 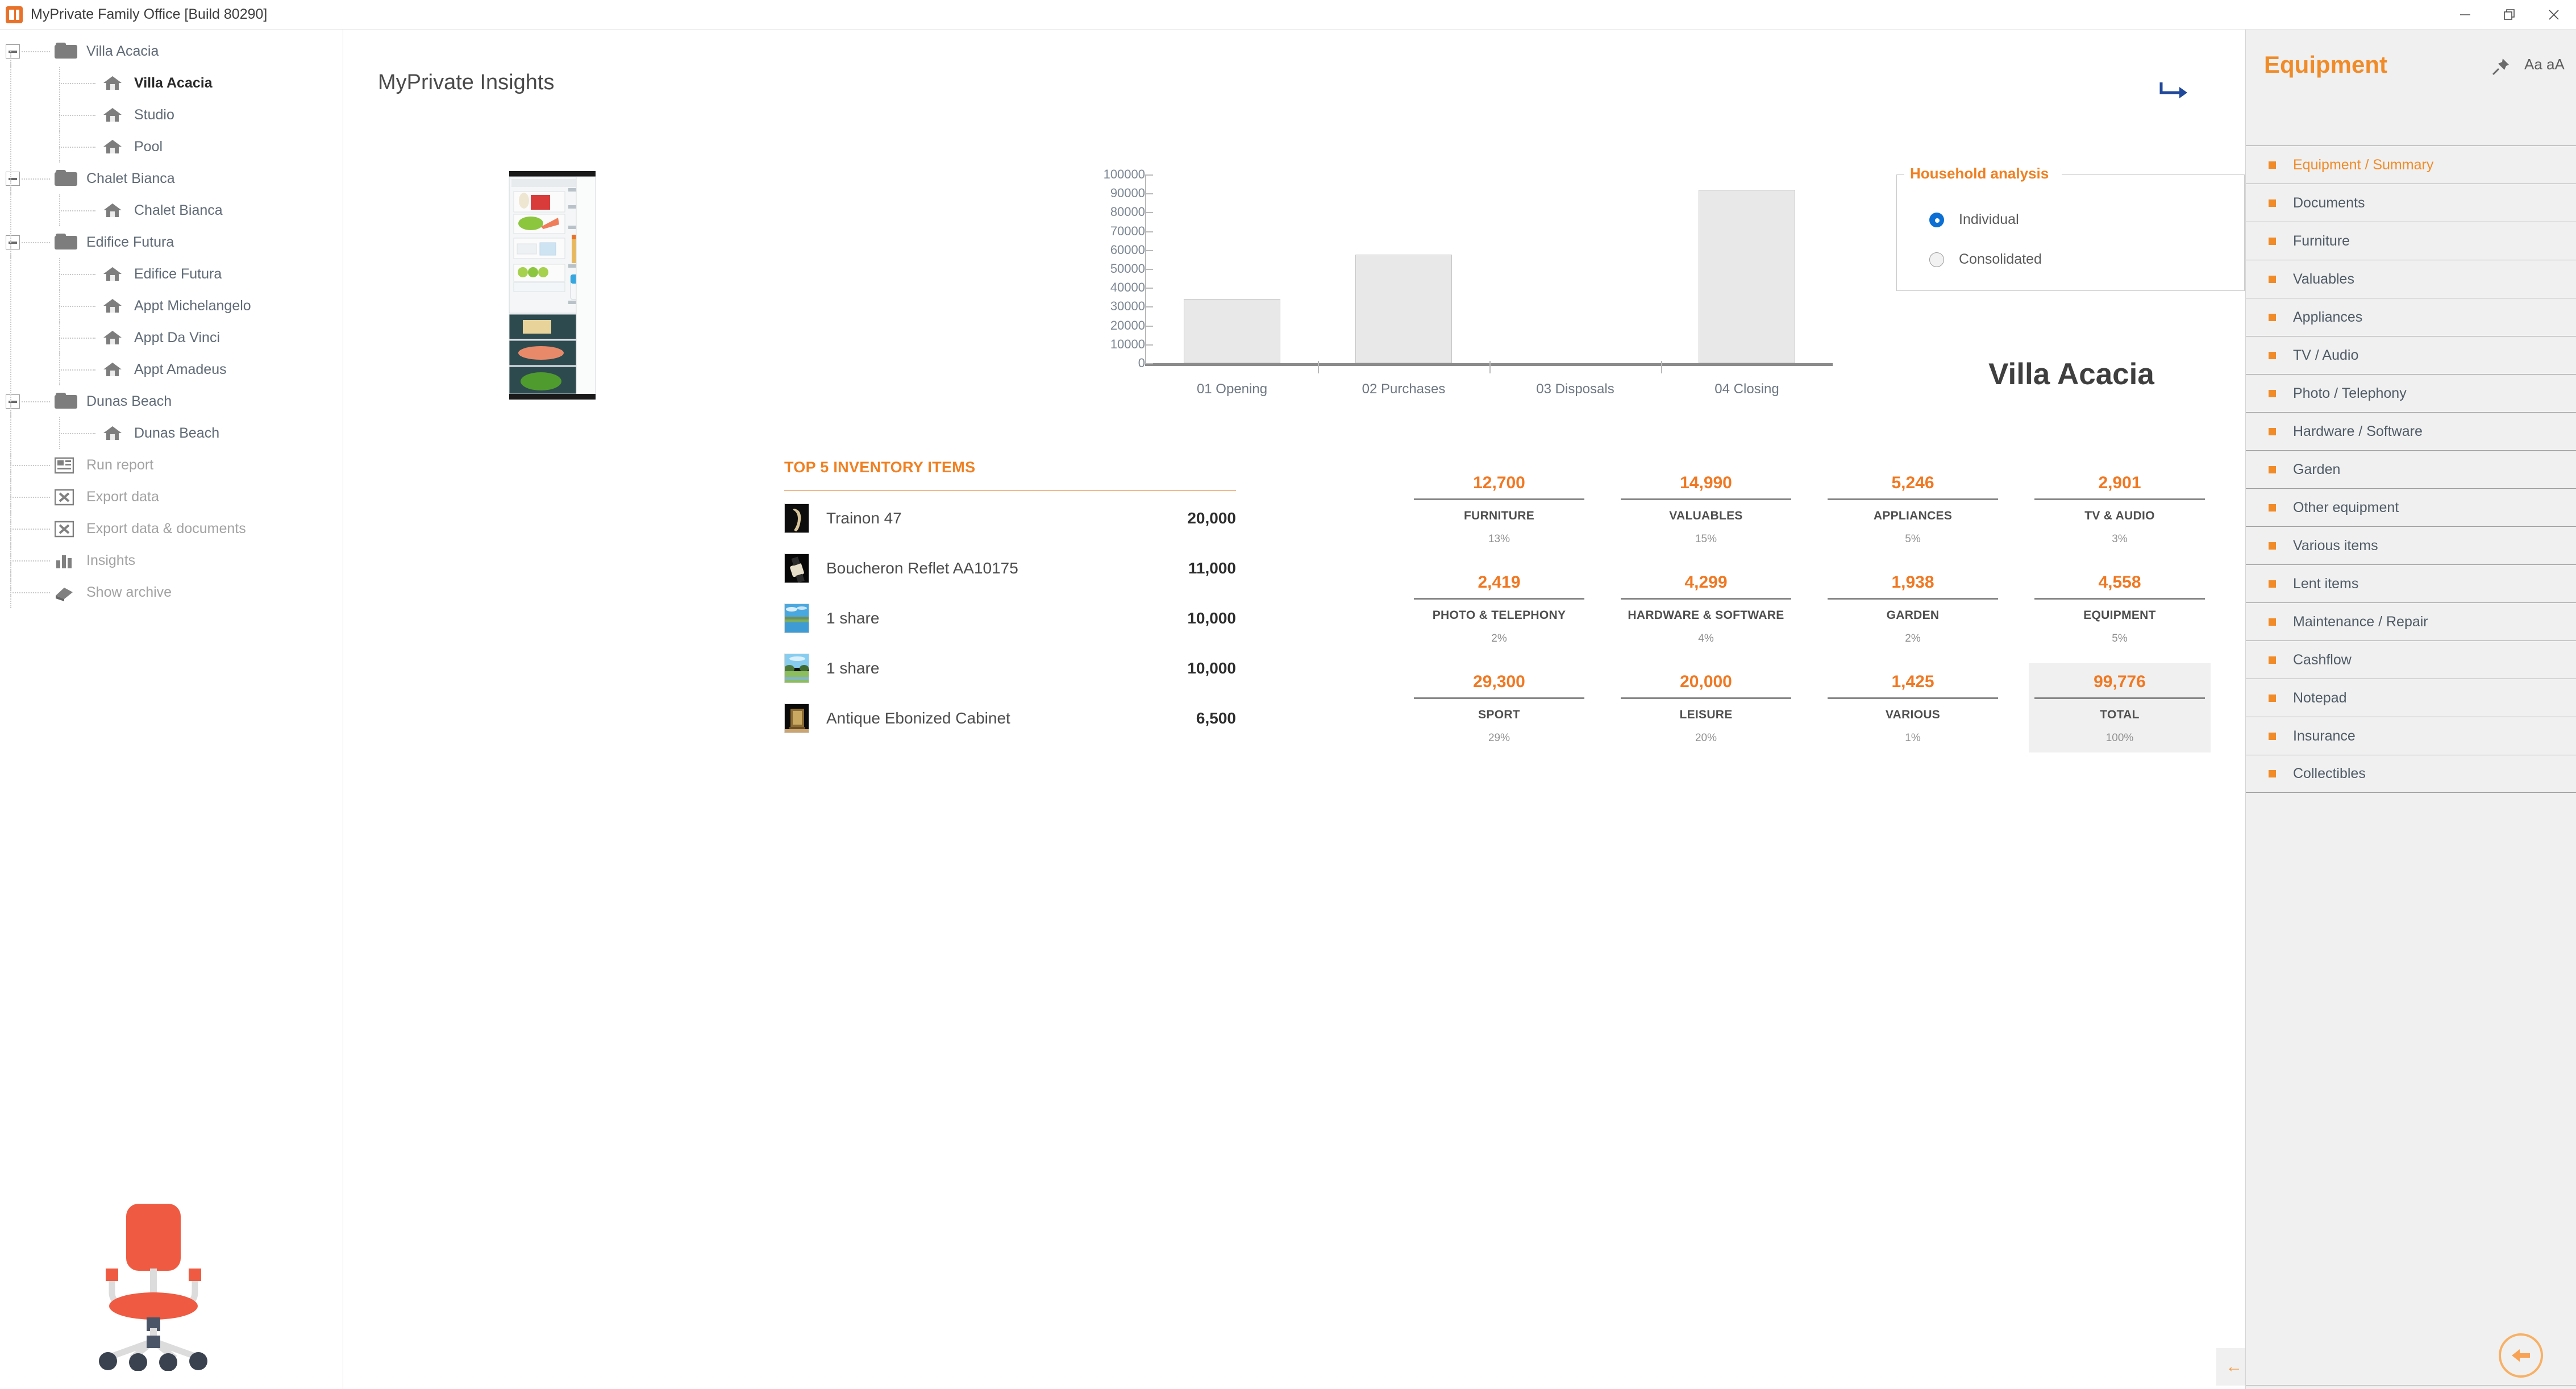 What do you see at coordinates (111, 560) in the screenshot?
I see `tree-item-label: Insights` at bounding box center [111, 560].